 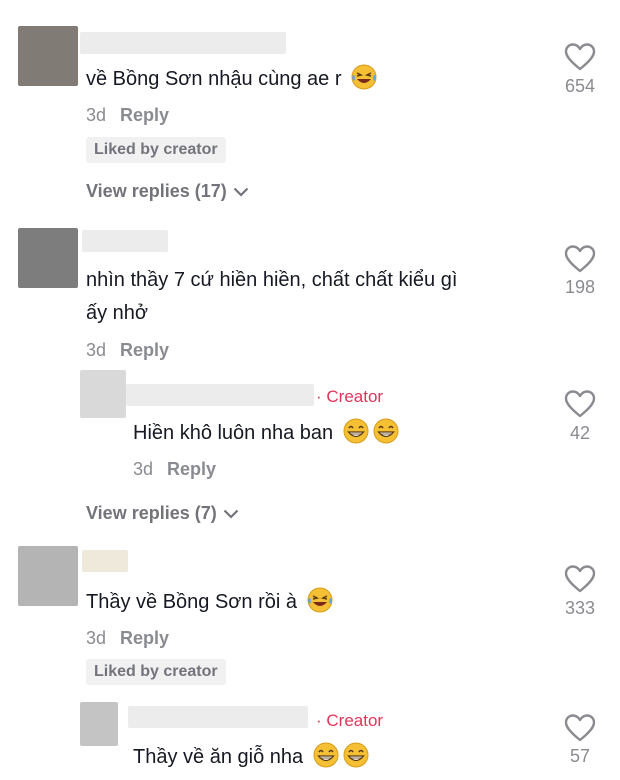 I want to click on like-count: 333, so click(x=580, y=608).